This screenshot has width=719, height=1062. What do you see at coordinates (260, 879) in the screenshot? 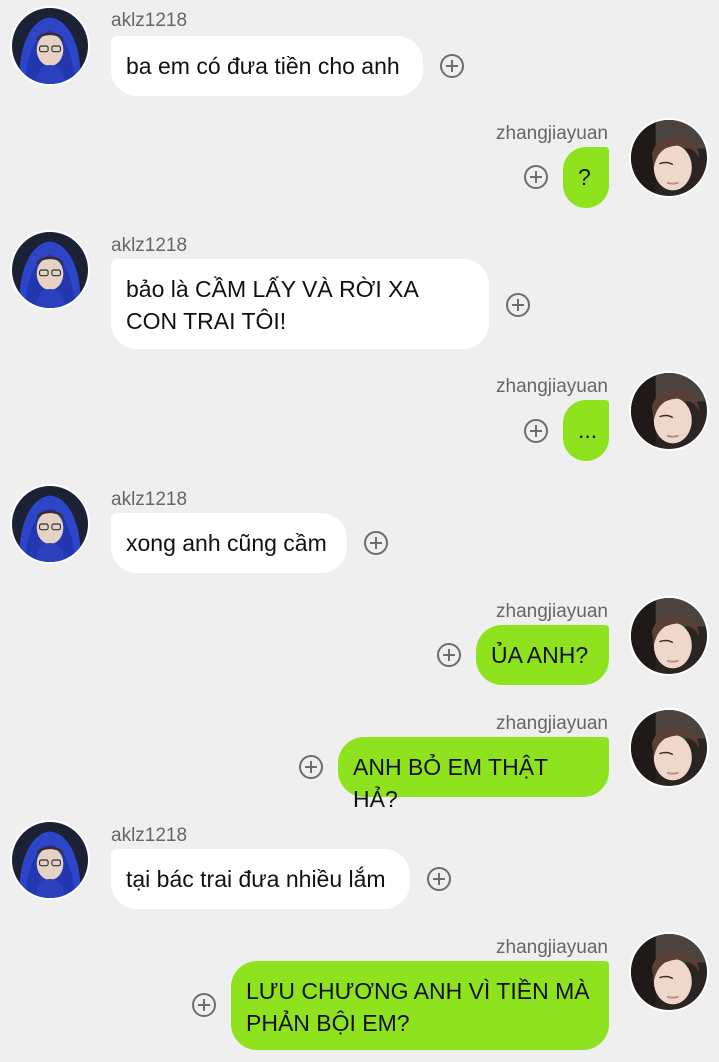
I see `message-bubble-incoming: tại bác trai đưa nhiều lắm` at bounding box center [260, 879].